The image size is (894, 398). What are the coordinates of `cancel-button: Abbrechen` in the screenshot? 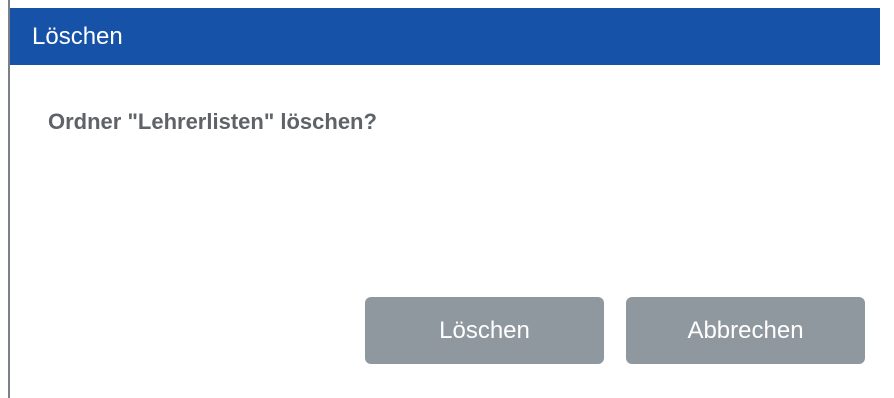 It's located at (745, 330).